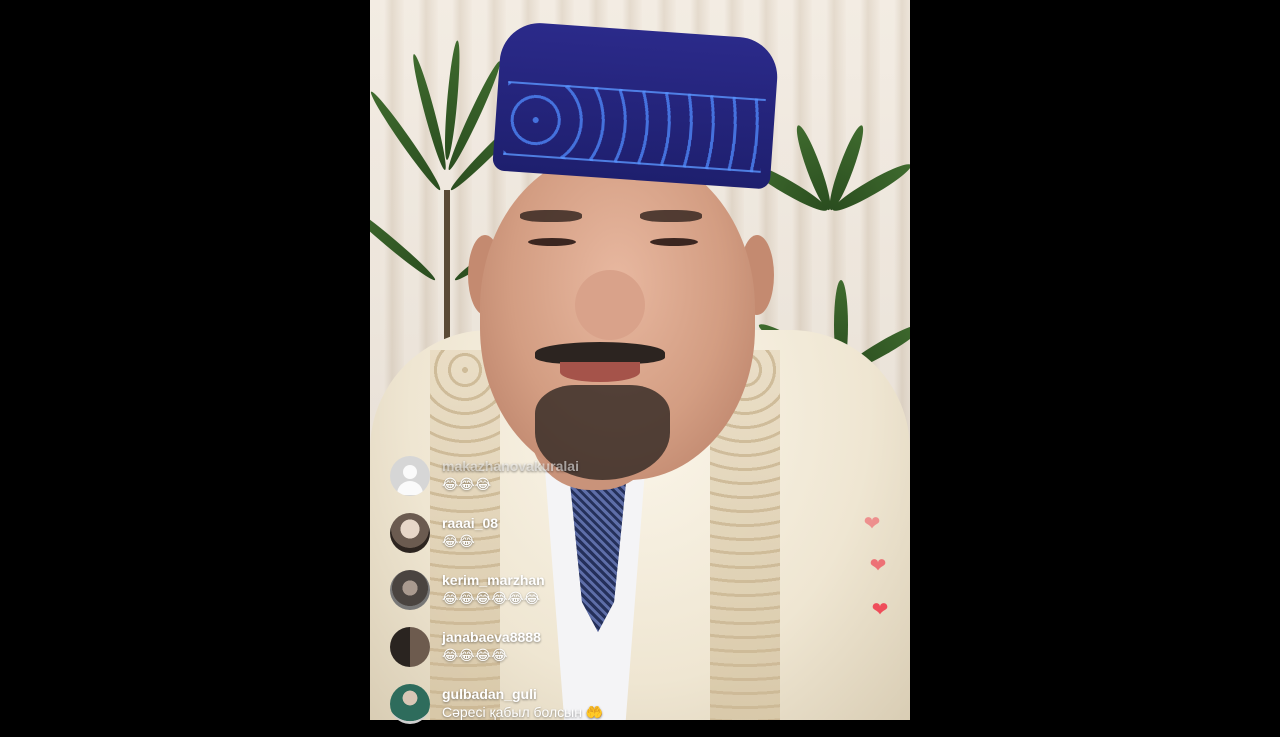 This screenshot has width=1280, height=737. I want to click on right-eyebrow, so click(671, 216).